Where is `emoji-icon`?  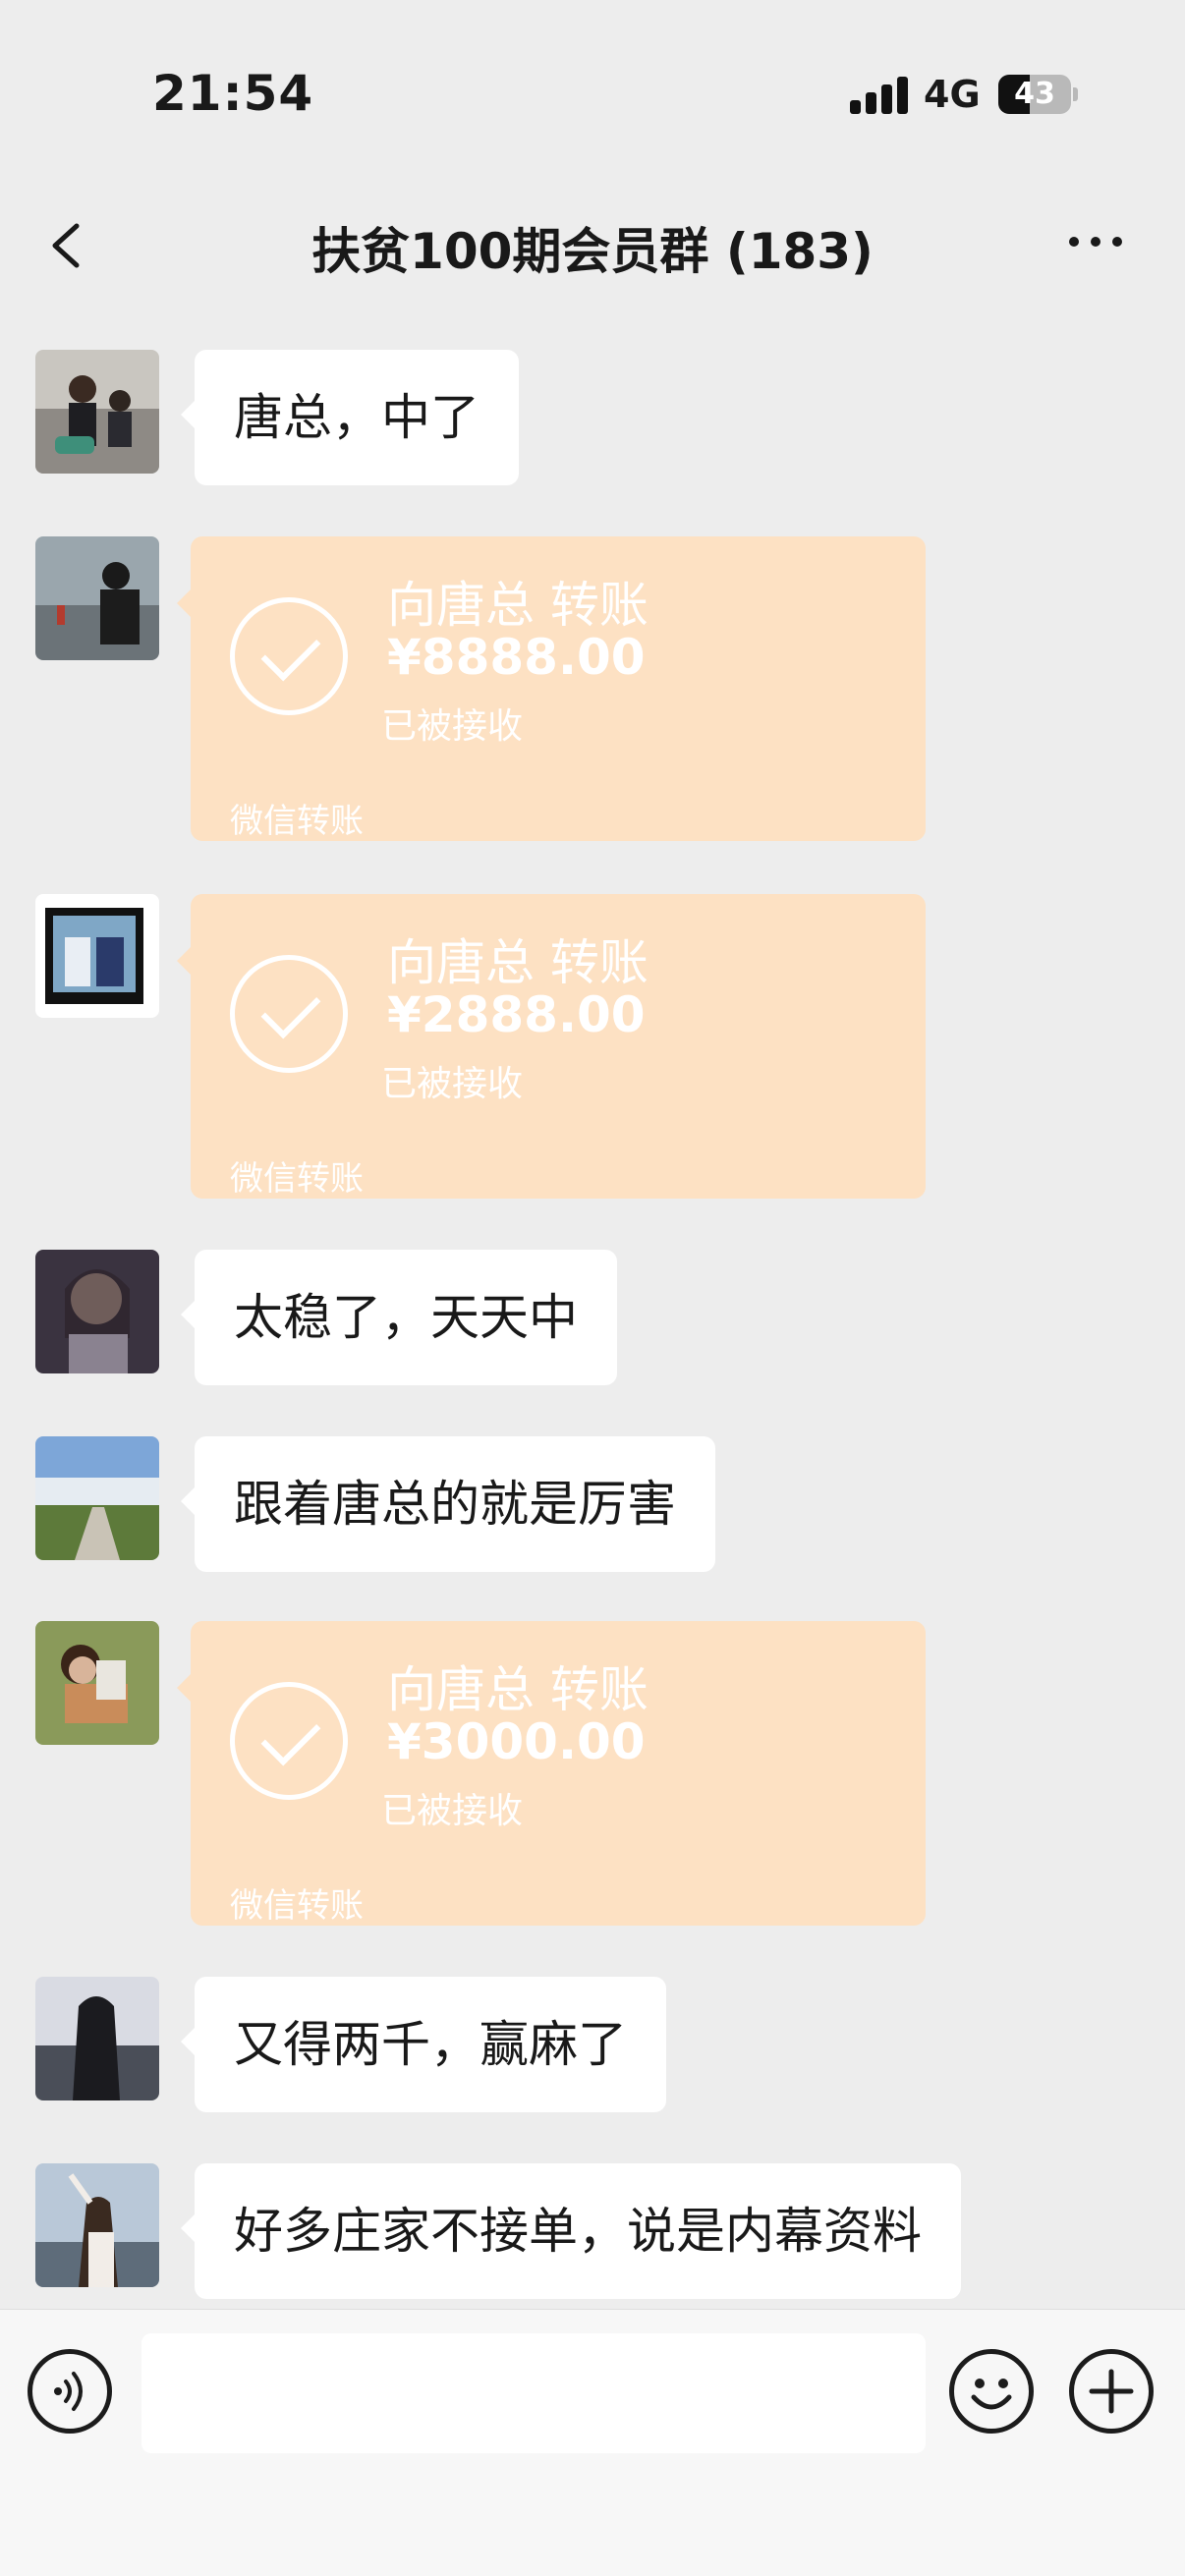
emoji-icon is located at coordinates (992, 2394).